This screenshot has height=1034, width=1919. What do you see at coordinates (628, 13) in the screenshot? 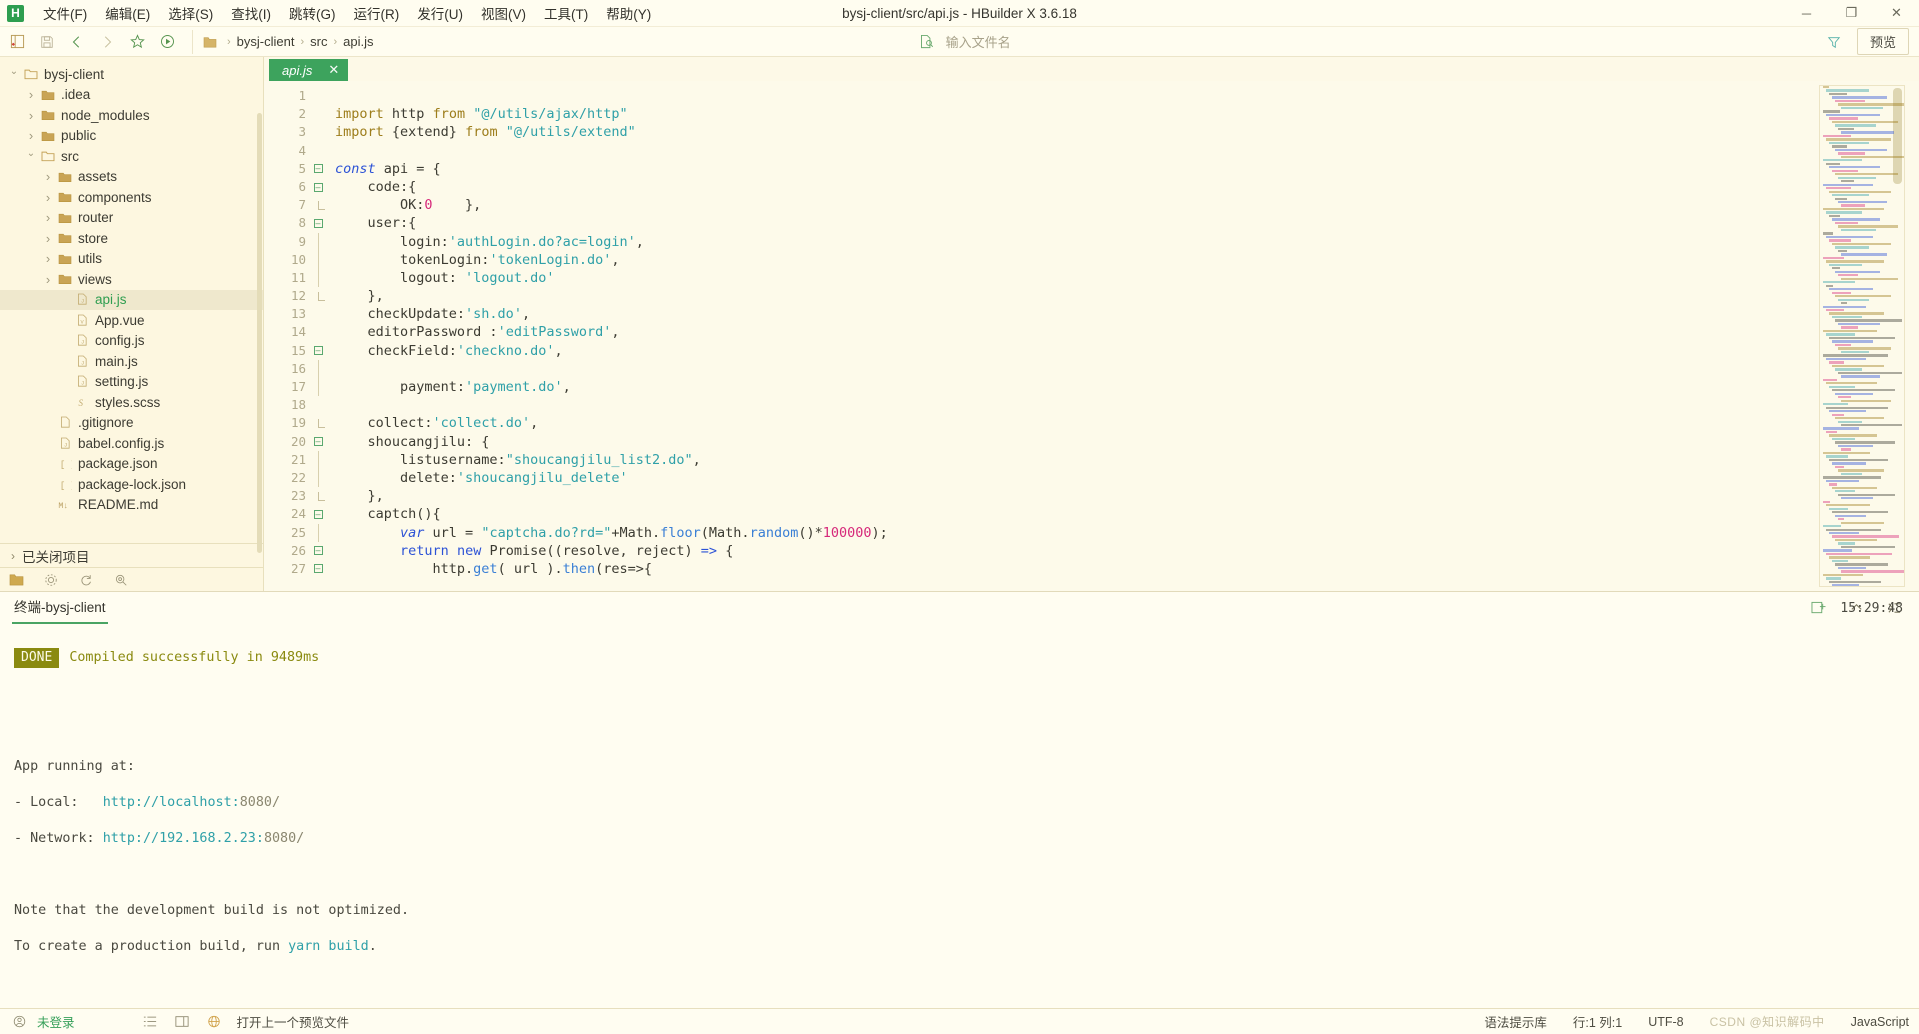
I see `menu-help: 帮助(Y)` at bounding box center [628, 13].